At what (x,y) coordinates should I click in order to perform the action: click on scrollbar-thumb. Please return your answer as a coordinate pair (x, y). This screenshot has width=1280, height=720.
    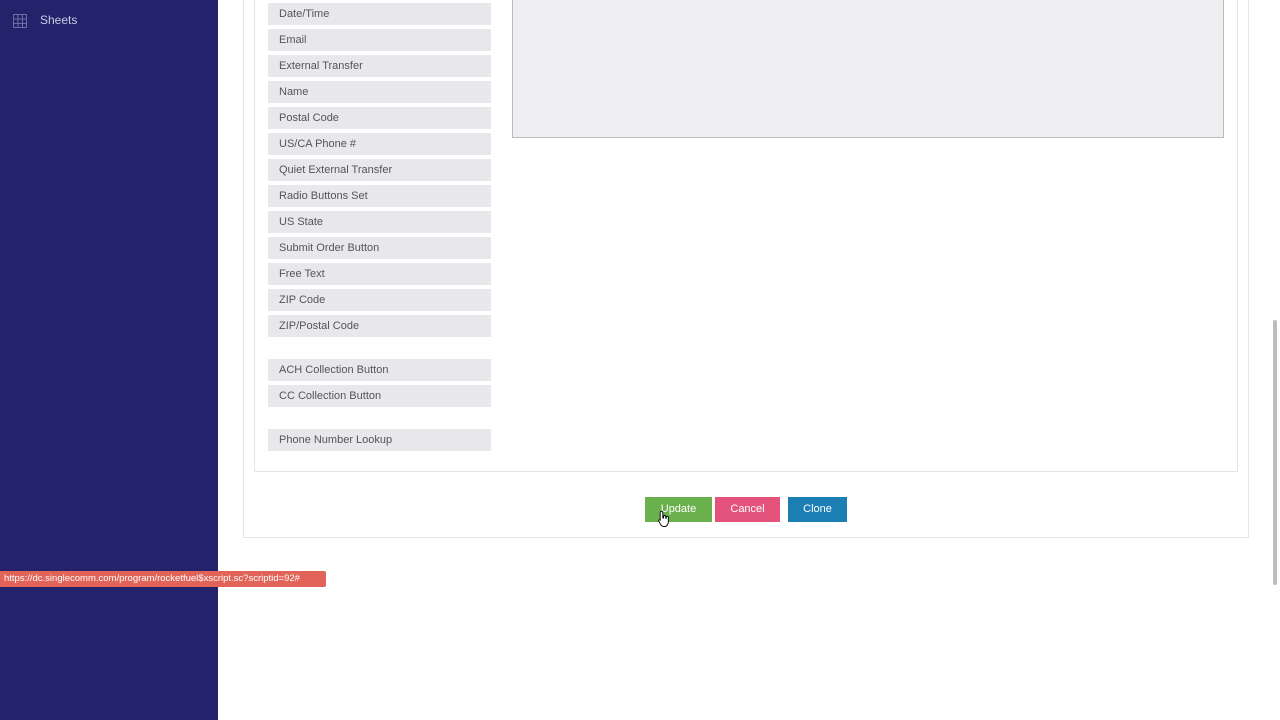
    Looking at the image, I should click on (1275, 452).